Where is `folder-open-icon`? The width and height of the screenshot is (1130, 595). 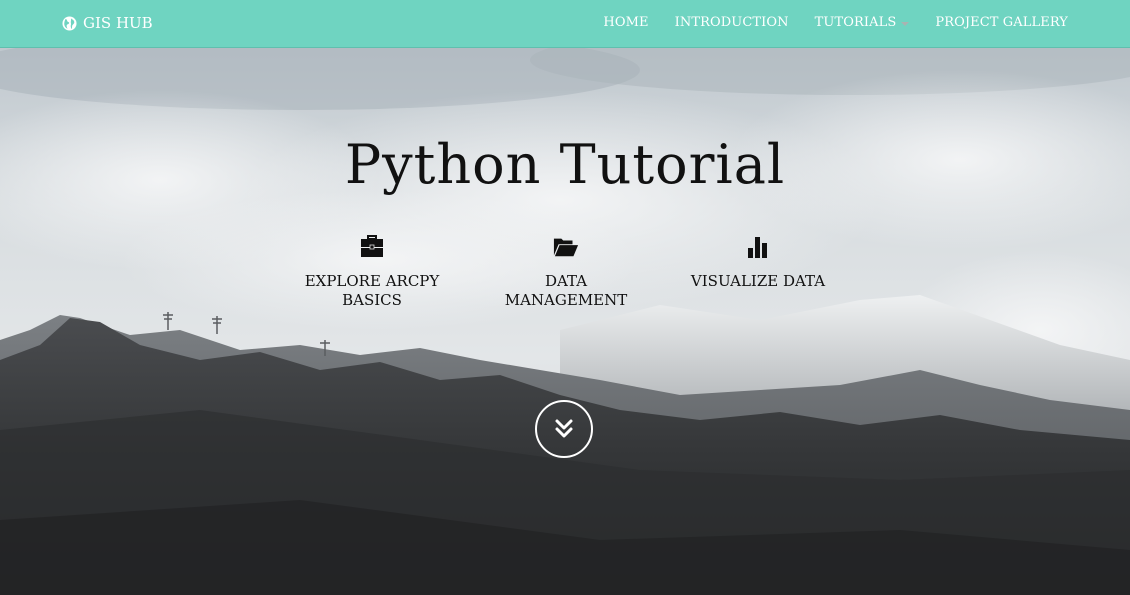
folder-open-icon is located at coordinates (566, 247).